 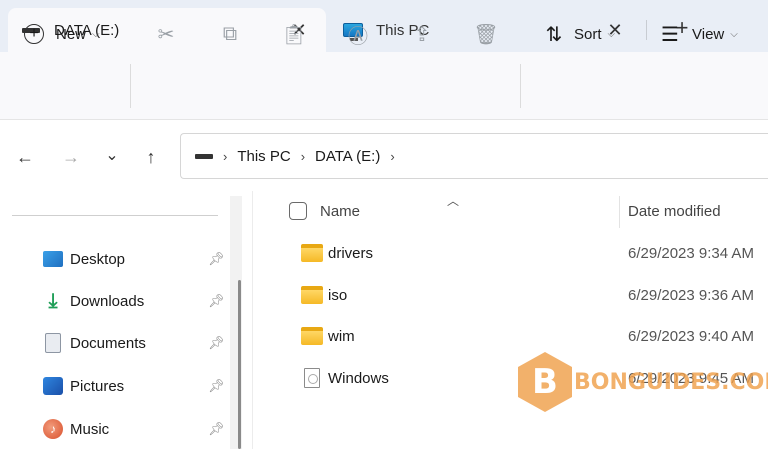 I want to click on sidebar-item-documents: Documents 📌︎, so click(x=116, y=343).